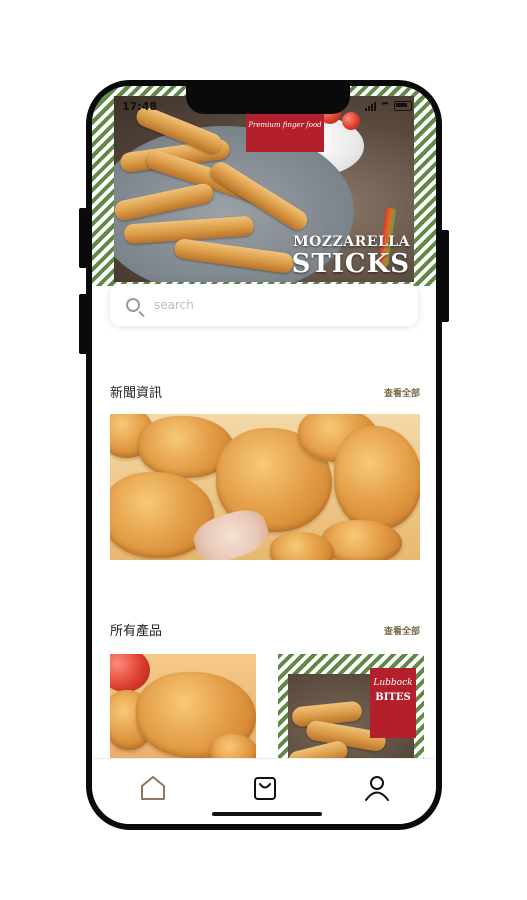 The height and width of the screenshot is (900, 527). What do you see at coordinates (351, 707) in the screenshot?
I see `product-card: Lubbock BITES` at bounding box center [351, 707].